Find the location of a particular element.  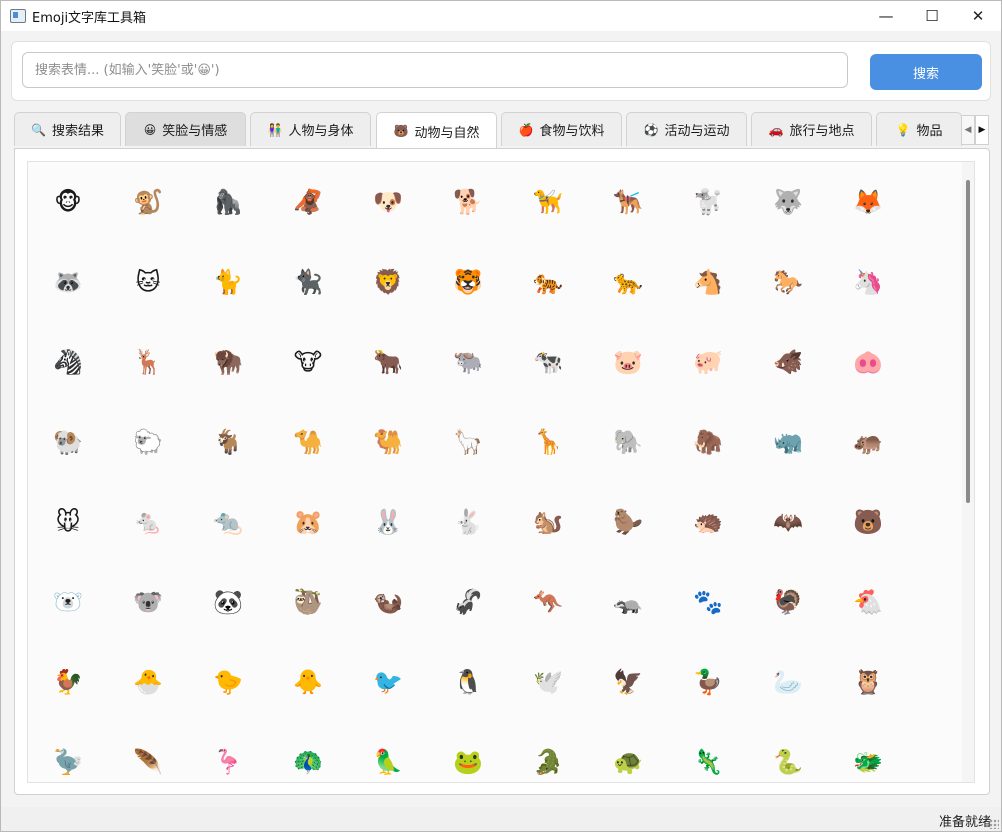

emoji-cell: 🐐 is located at coordinates (228, 442).